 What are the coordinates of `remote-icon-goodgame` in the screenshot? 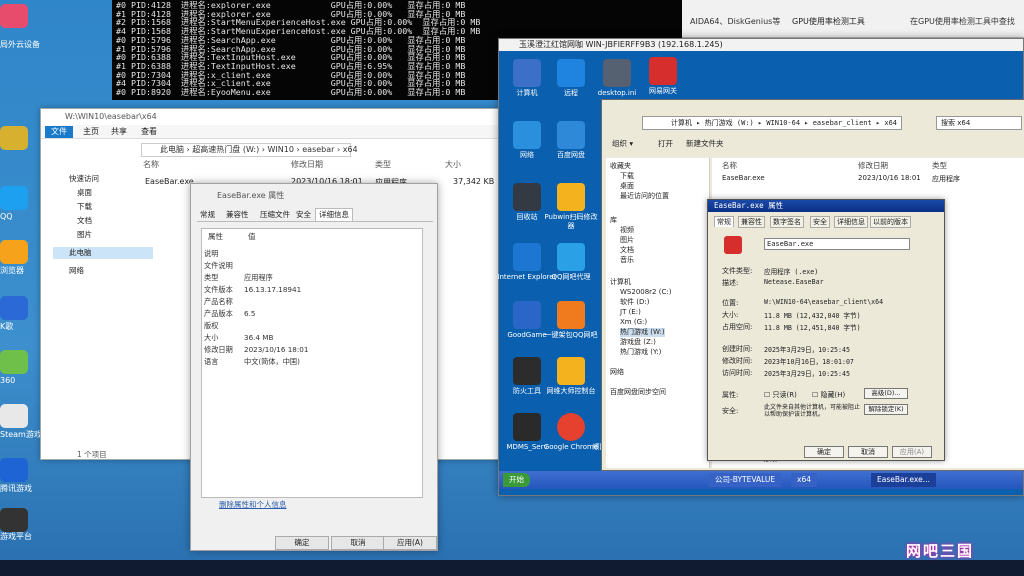 It's located at (527, 315).